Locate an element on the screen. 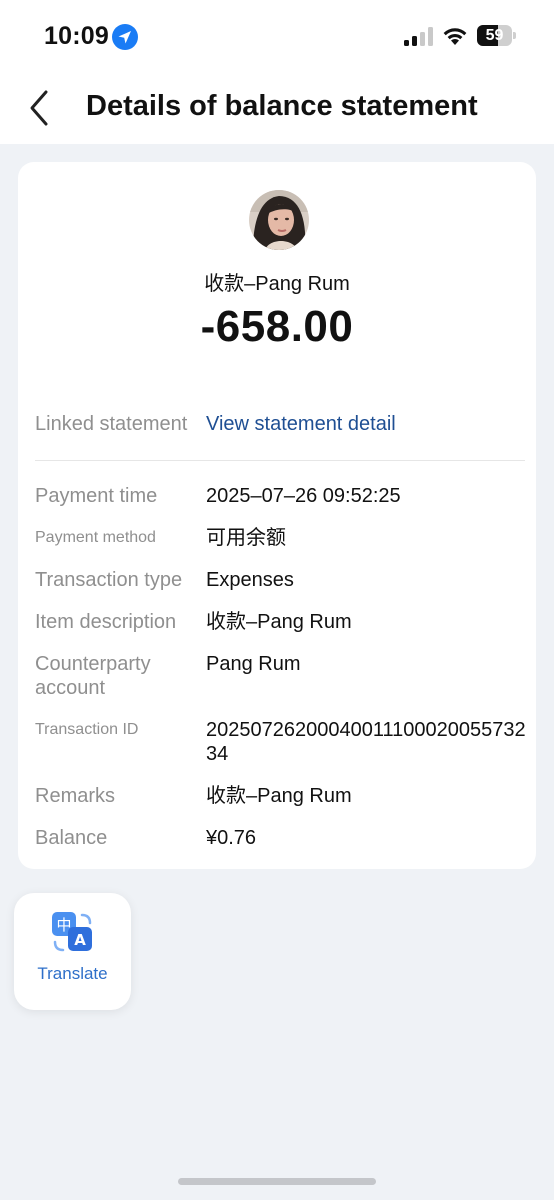 Image resolution: width=554 pixels, height=1200 pixels. nav-bar: Details of balance statement is located at coordinates (277, 108).